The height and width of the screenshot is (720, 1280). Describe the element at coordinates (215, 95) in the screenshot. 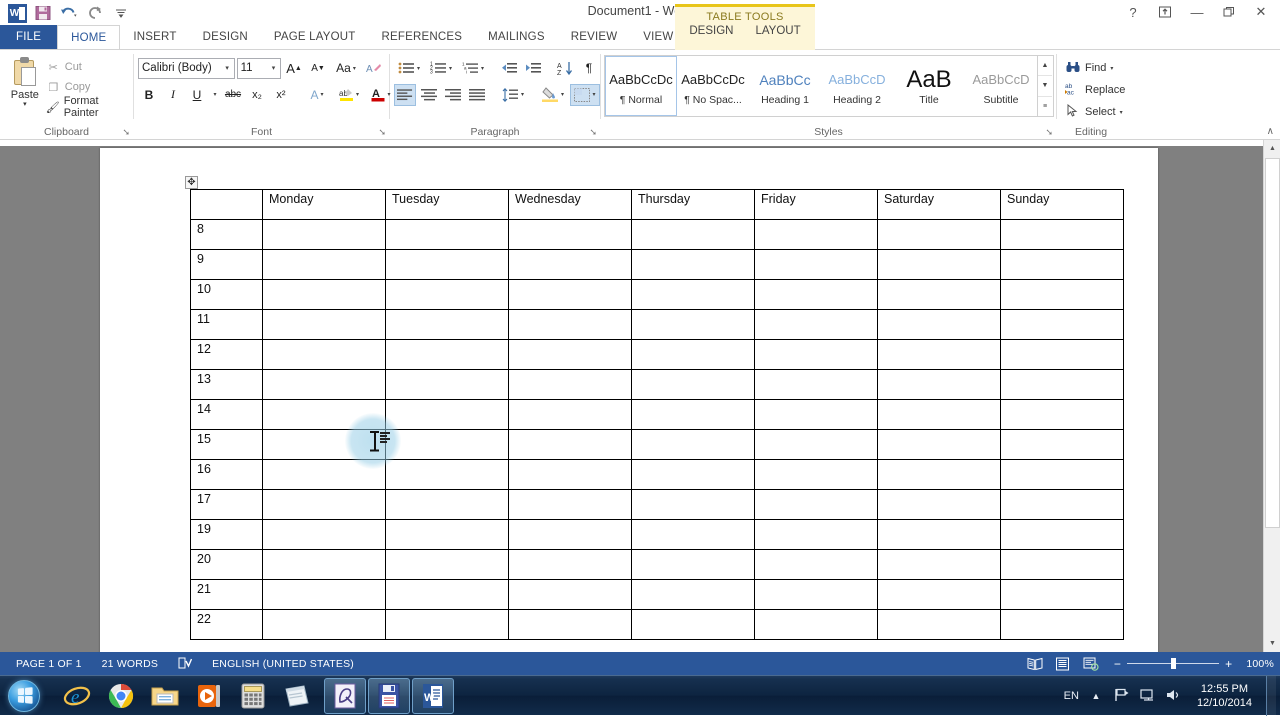

I see `underline-dropdown-icon: ▾` at that location.